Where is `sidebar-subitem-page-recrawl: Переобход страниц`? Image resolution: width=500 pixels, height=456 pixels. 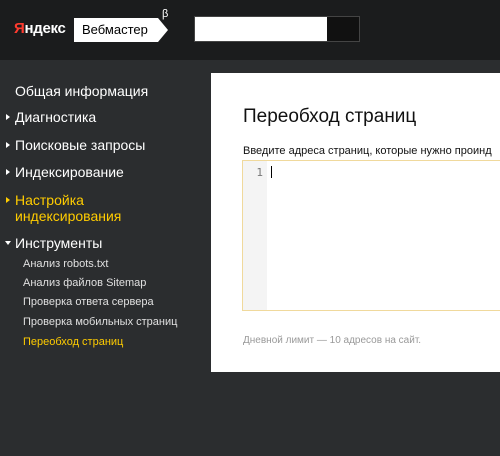
sidebar-subitem-page-recrawl: Переобход страниц is located at coordinates (73, 342).